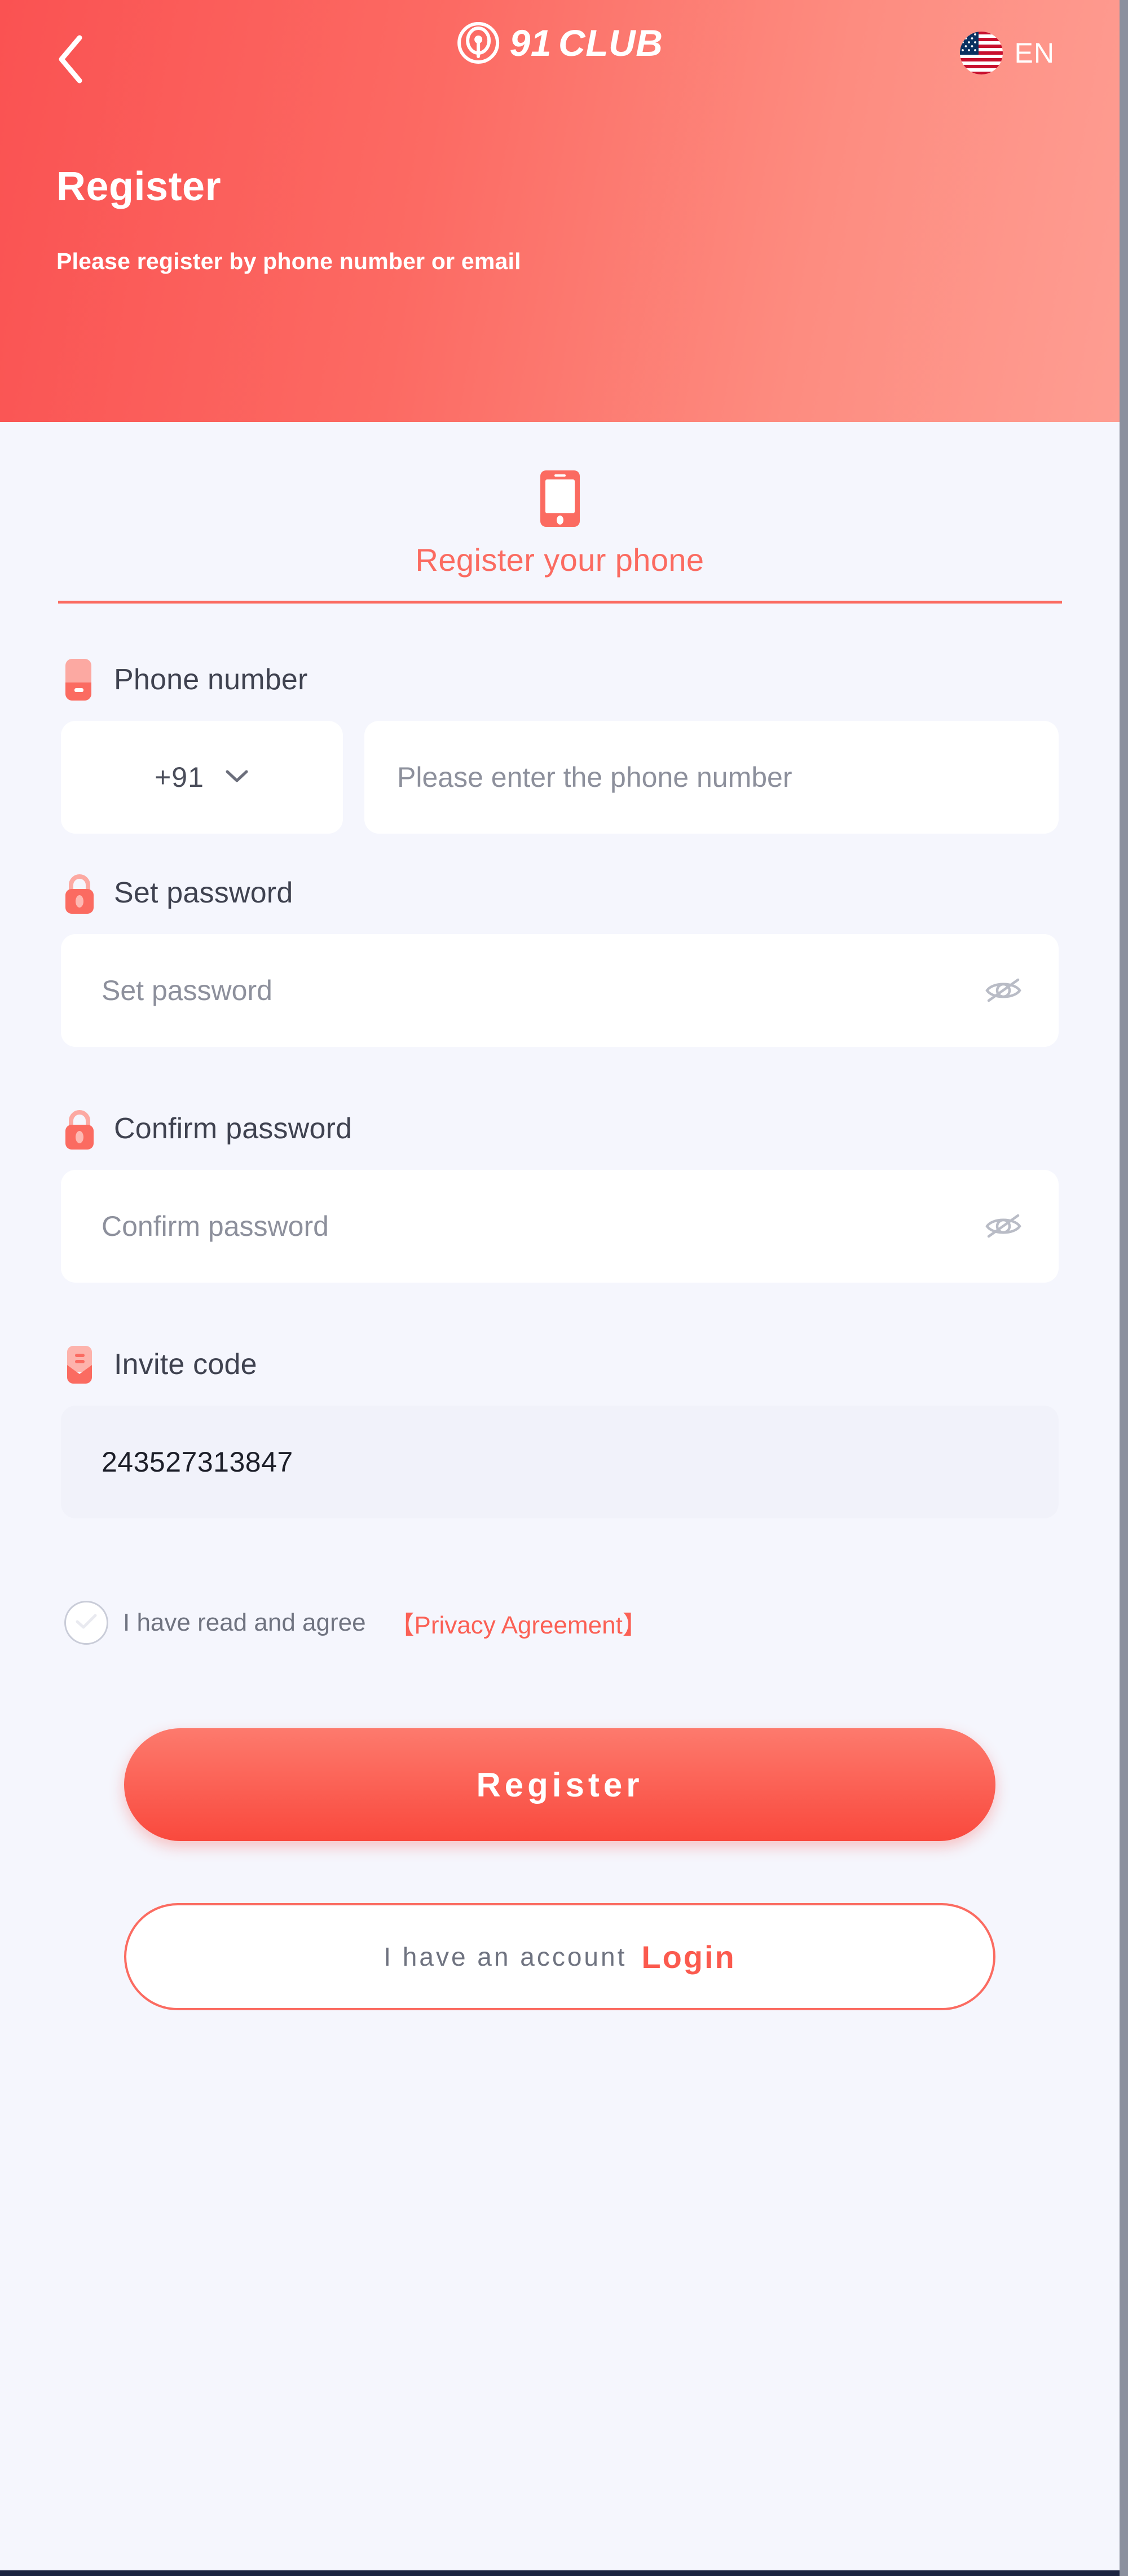 Image resolution: width=1128 pixels, height=2576 pixels. I want to click on language-switcher: EN, so click(1007, 53).